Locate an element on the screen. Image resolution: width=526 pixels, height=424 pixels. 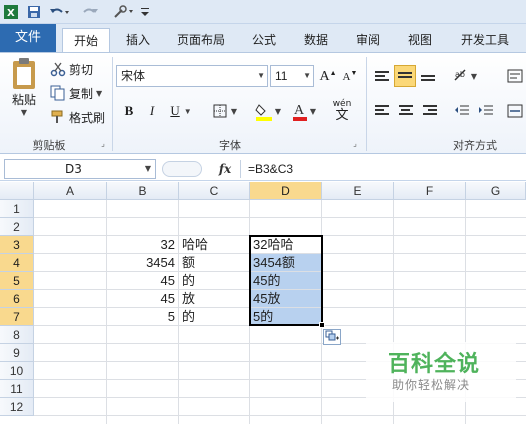
cell-c6: 放 is located at coordinates (214, 299).